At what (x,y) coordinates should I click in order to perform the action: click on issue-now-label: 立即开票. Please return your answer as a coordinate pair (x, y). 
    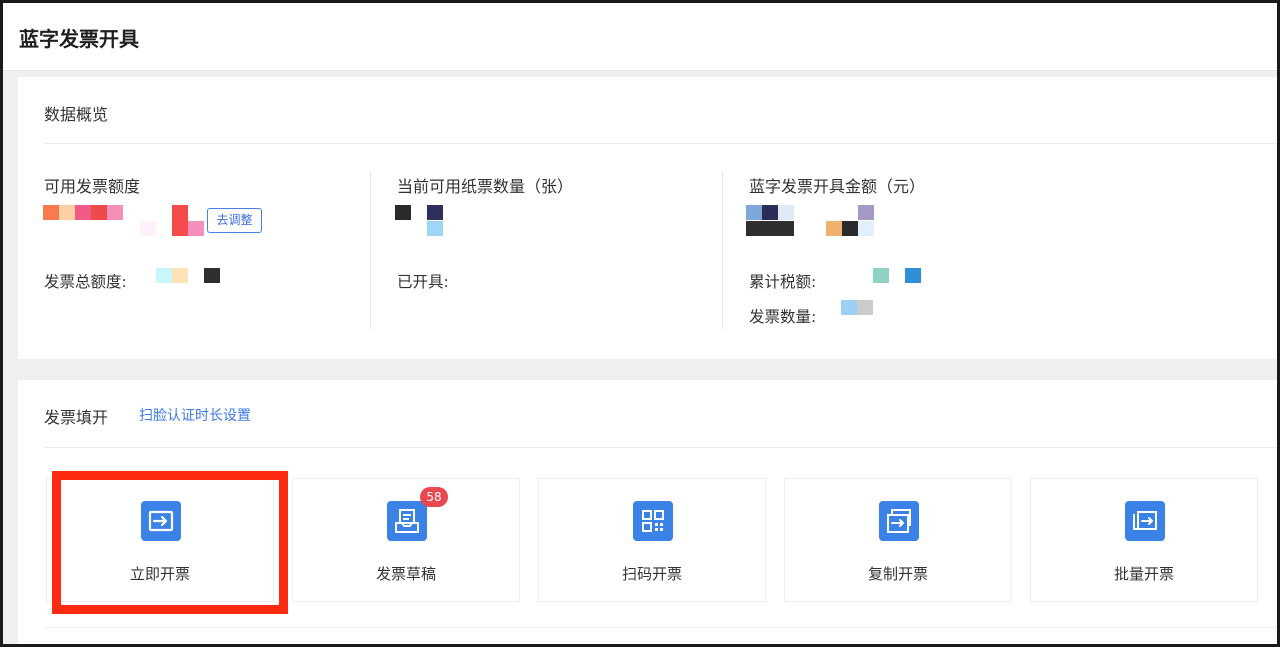
    Looking at the image, I should click on (159, 574).